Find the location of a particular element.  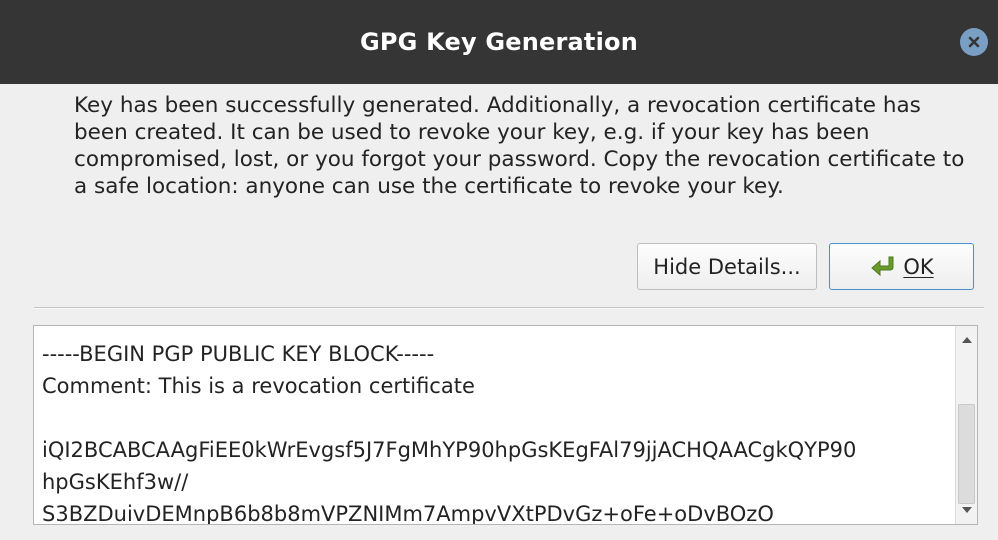

close-icon is located at coordinates (974, 42).